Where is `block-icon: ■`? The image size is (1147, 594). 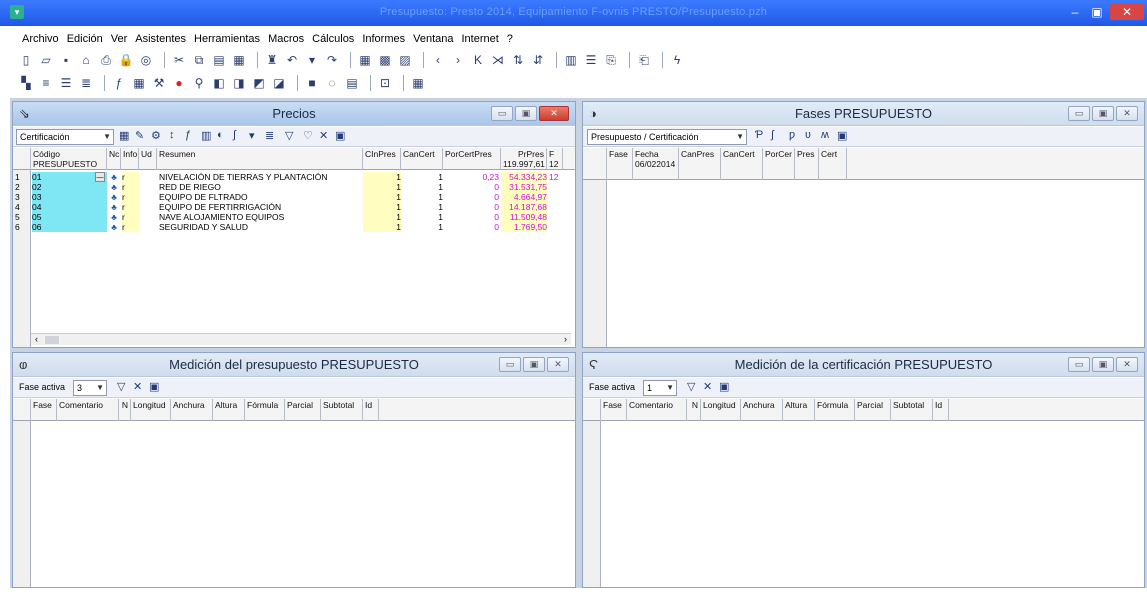 block-icon: ■ is located at coordinates (312, 83).